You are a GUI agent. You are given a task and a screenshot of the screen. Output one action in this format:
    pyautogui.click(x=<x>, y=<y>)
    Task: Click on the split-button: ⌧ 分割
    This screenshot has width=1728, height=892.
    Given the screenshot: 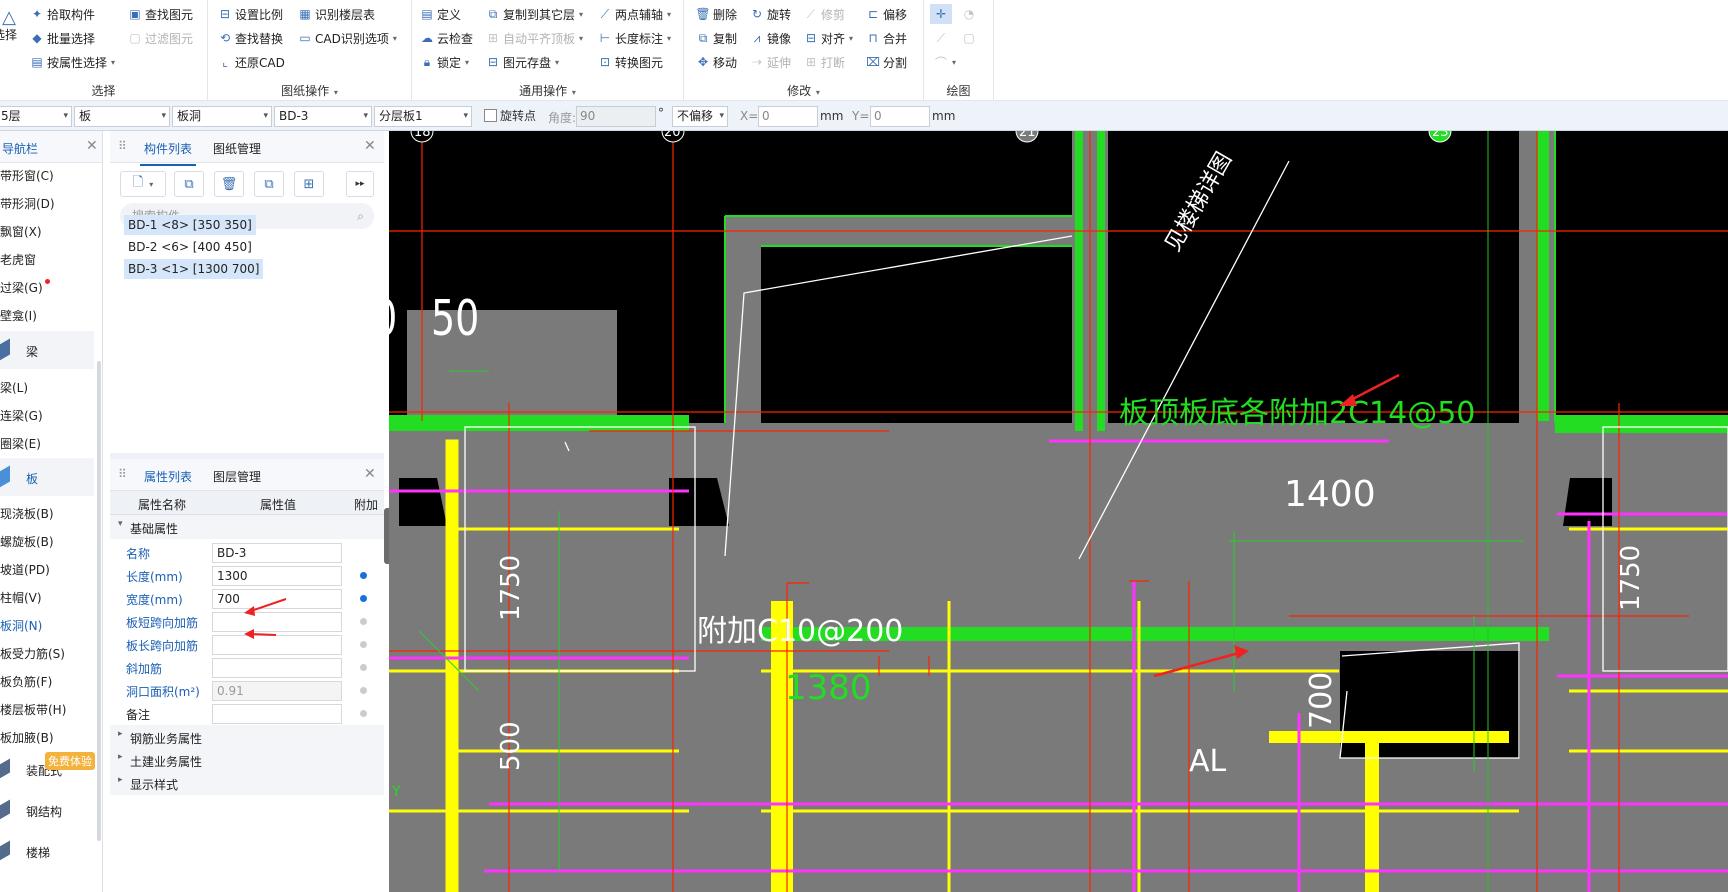 What is the action you would take?
    pyautogui.click(x=886, y=62)
    